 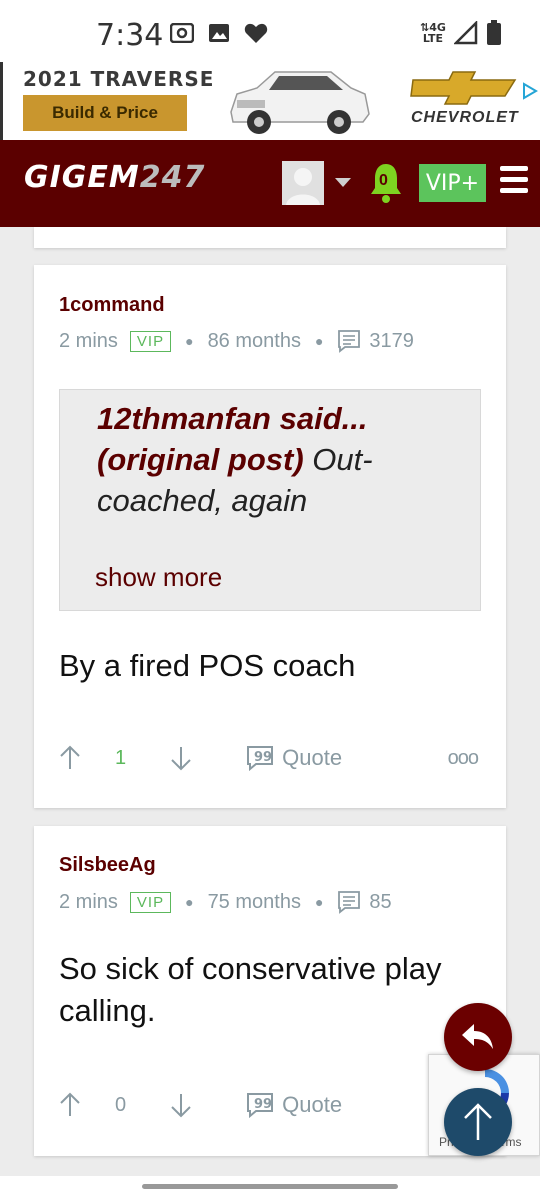 What do you see at coordinates (380, 901) in the screenshot?
I see `post-count: 85` at bounding box center [380, 901].